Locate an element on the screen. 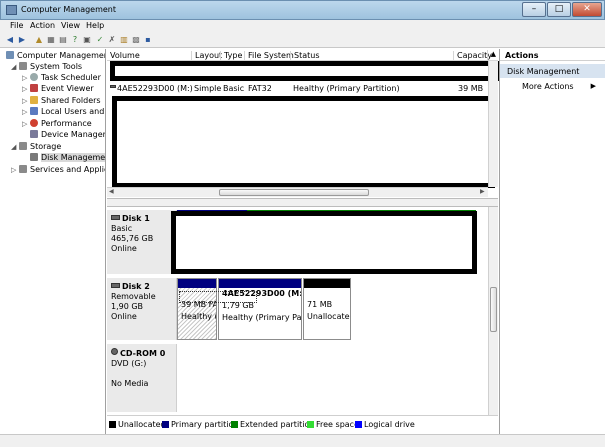  actions-section-disk-management: Disk Management is located at coordinates (552, 71).